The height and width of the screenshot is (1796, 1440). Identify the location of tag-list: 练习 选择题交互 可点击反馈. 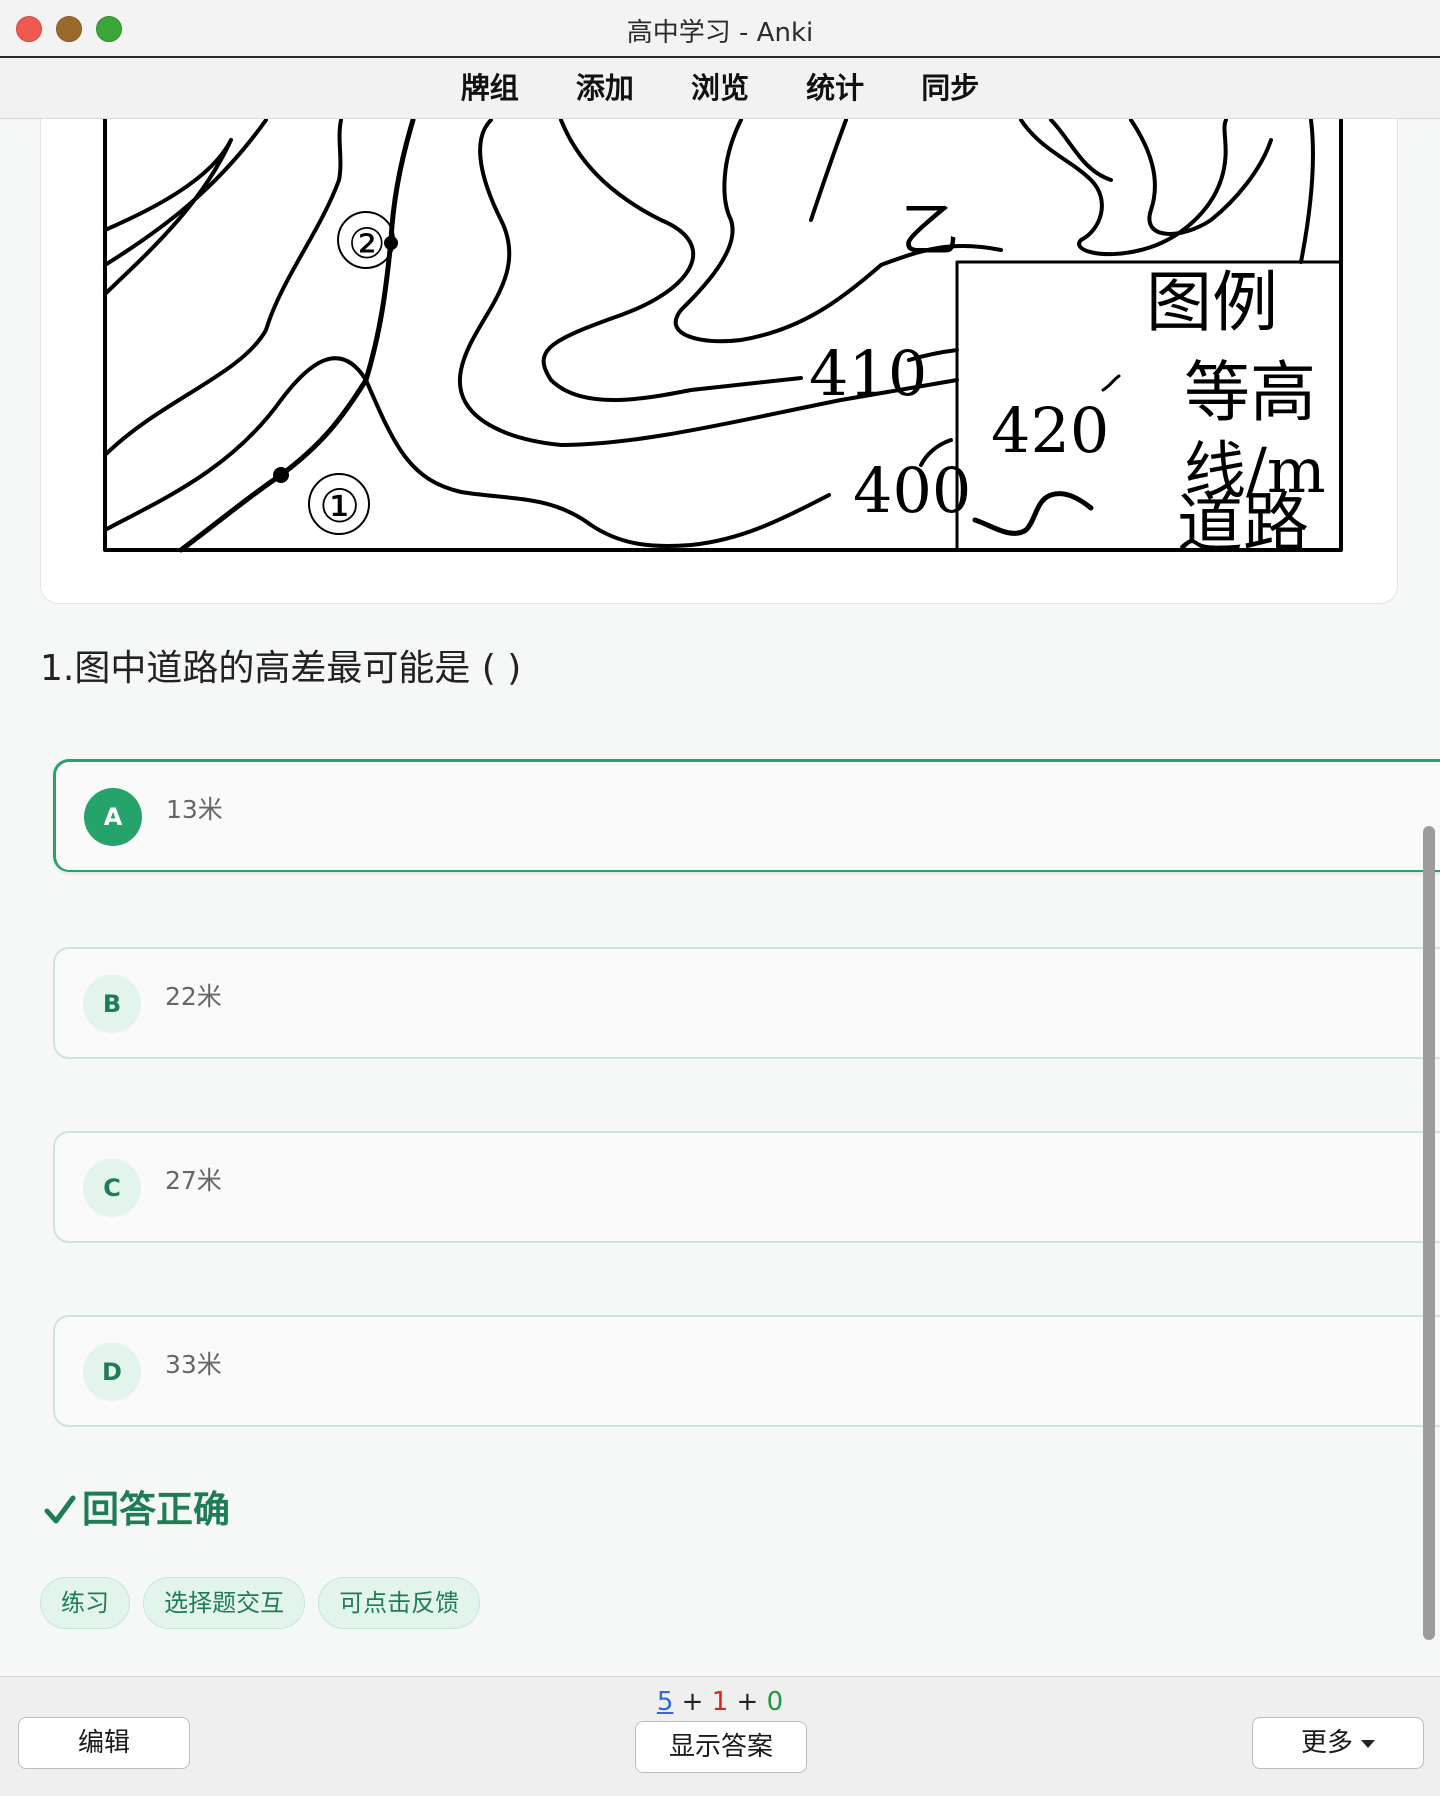
(264, 1603).